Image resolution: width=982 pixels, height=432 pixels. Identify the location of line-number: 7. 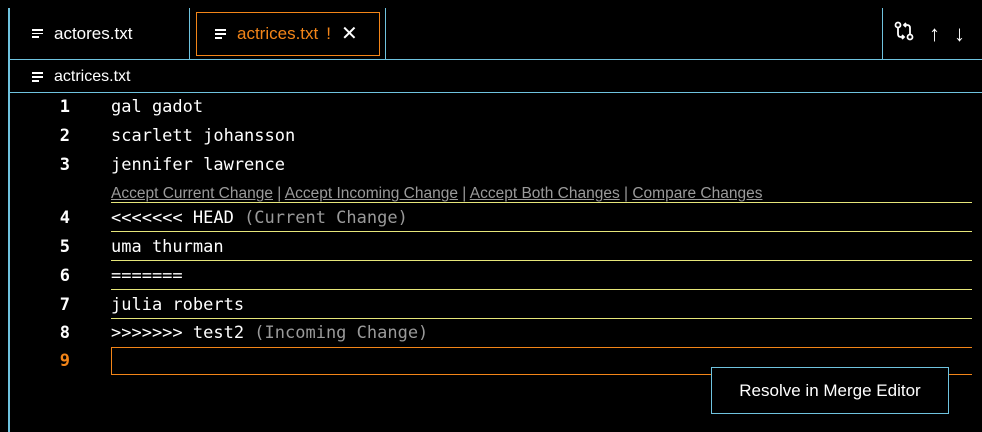
(64, 305).